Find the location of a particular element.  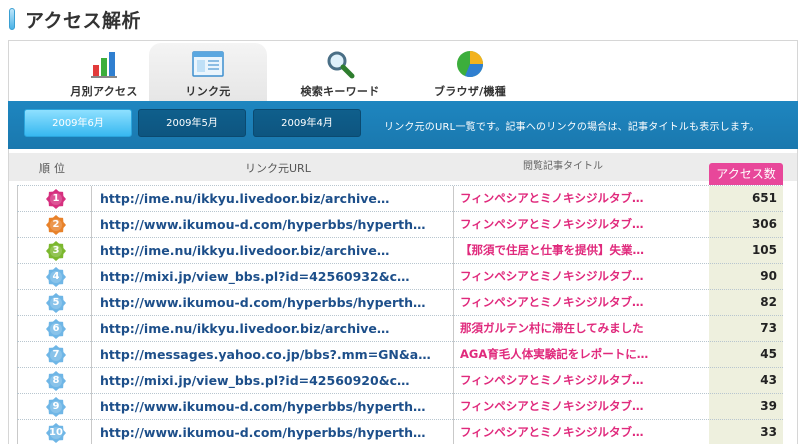

rank-number: 3 is located at coordinates (56, 250).